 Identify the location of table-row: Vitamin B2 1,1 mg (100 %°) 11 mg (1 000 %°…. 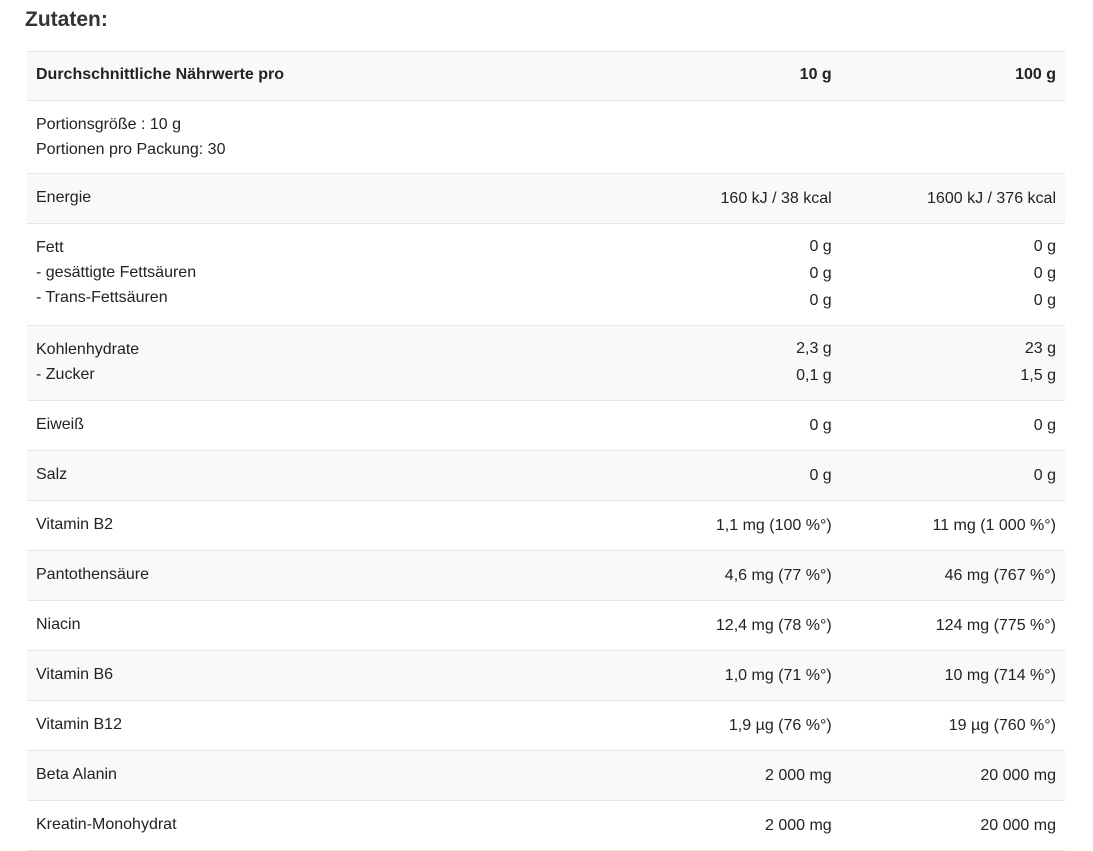
(546, 525).